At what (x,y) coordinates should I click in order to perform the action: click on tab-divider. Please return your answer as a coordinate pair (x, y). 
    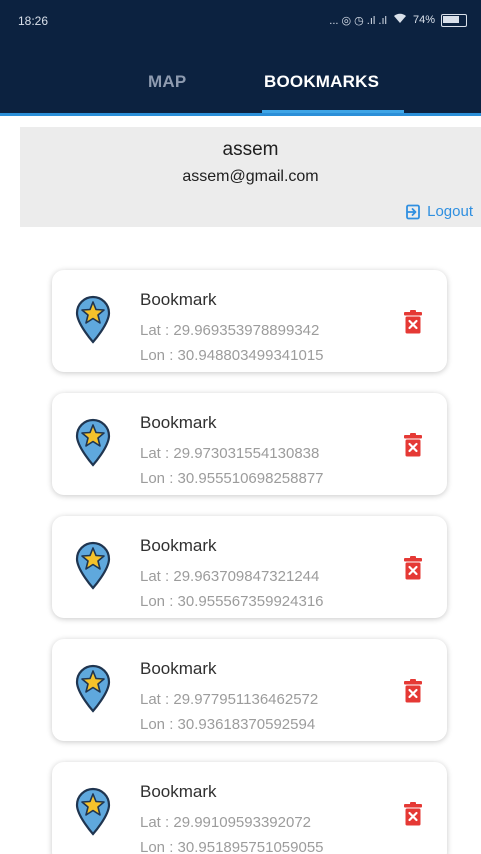
    Looking at the image, I should click on (240, 114).